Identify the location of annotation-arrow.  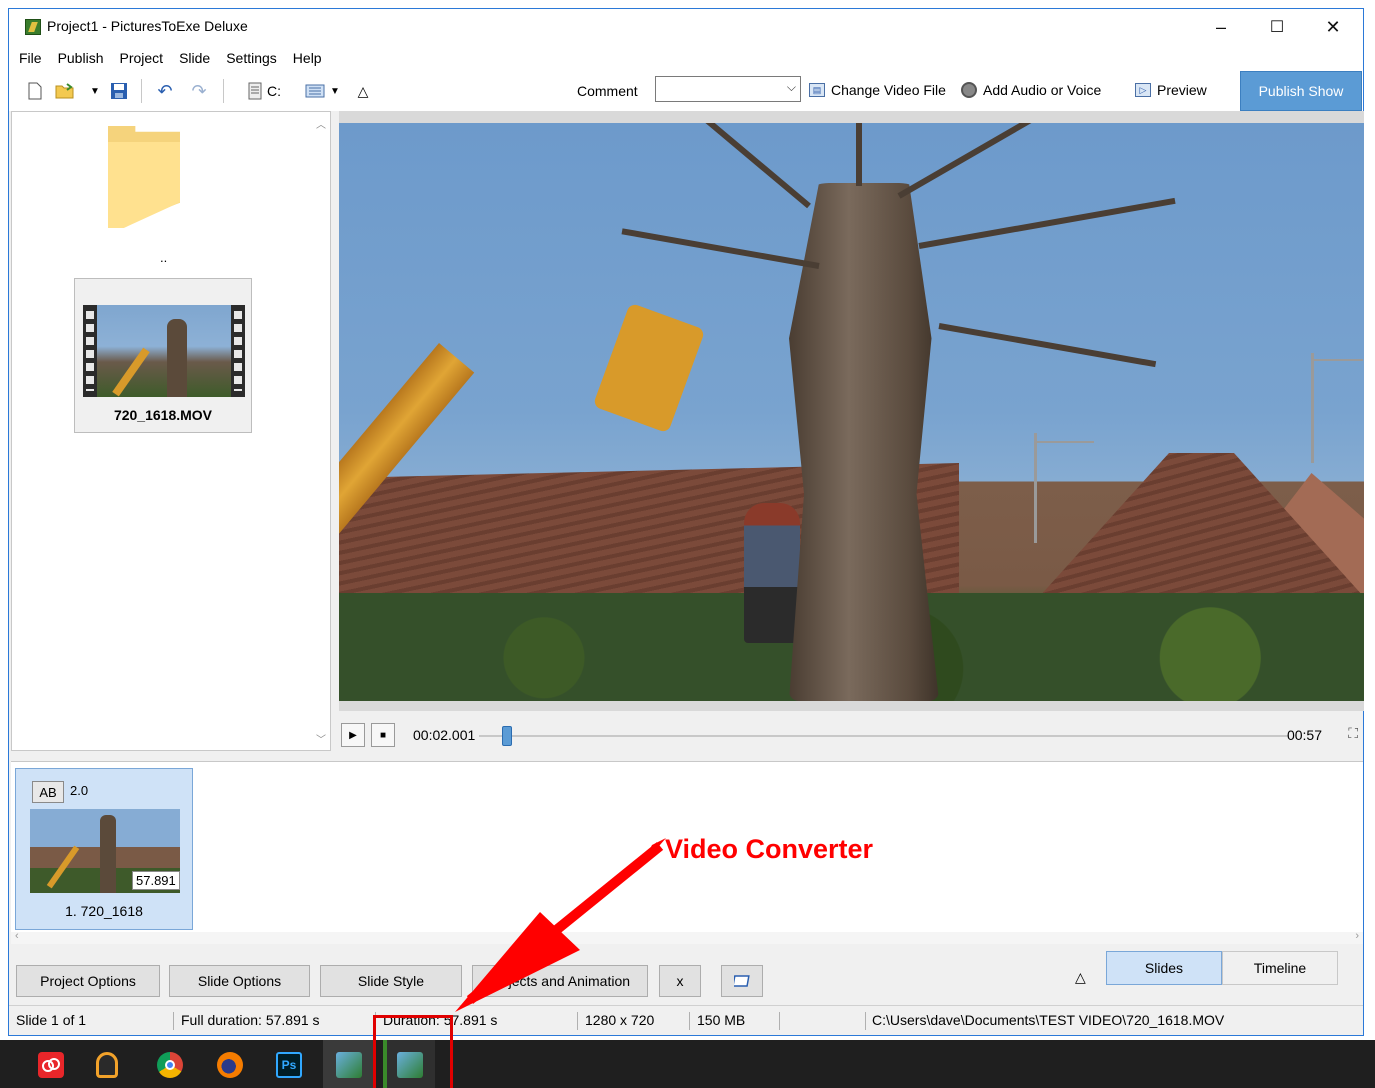
(560, 925).